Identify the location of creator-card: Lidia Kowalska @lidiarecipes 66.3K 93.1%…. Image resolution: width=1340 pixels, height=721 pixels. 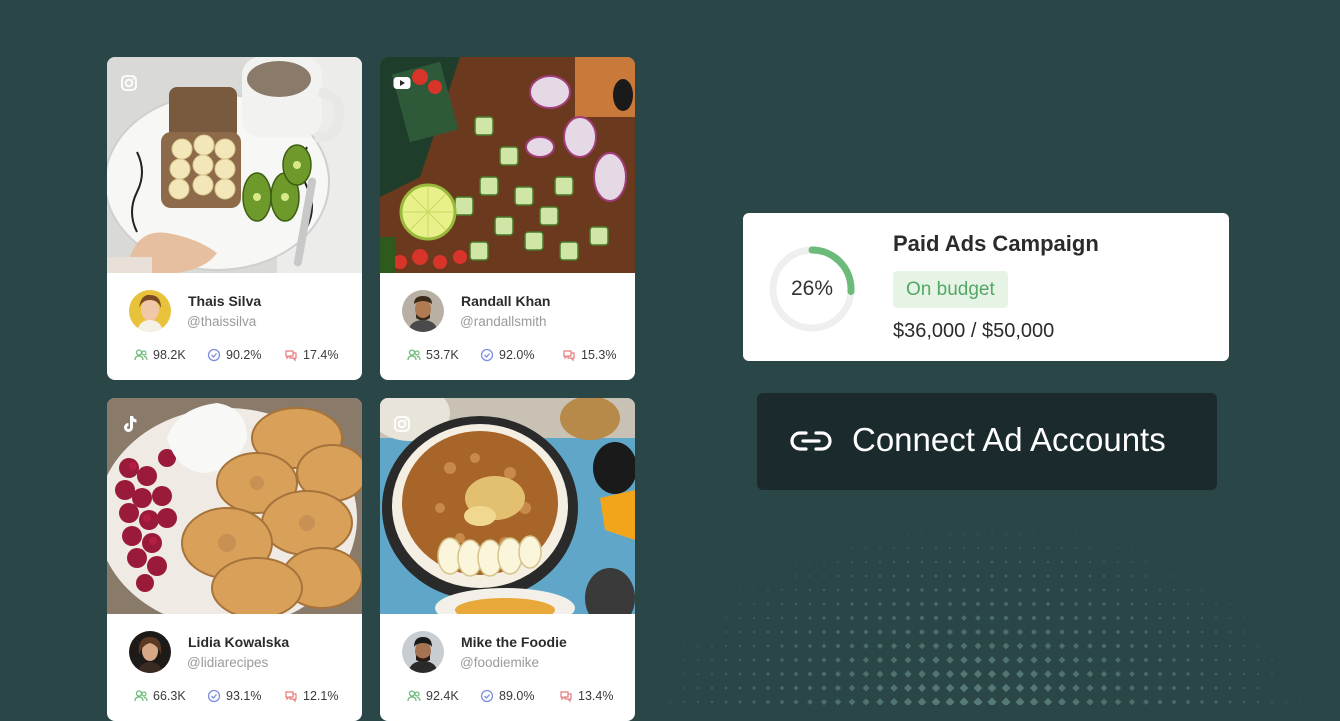
(234, 559).